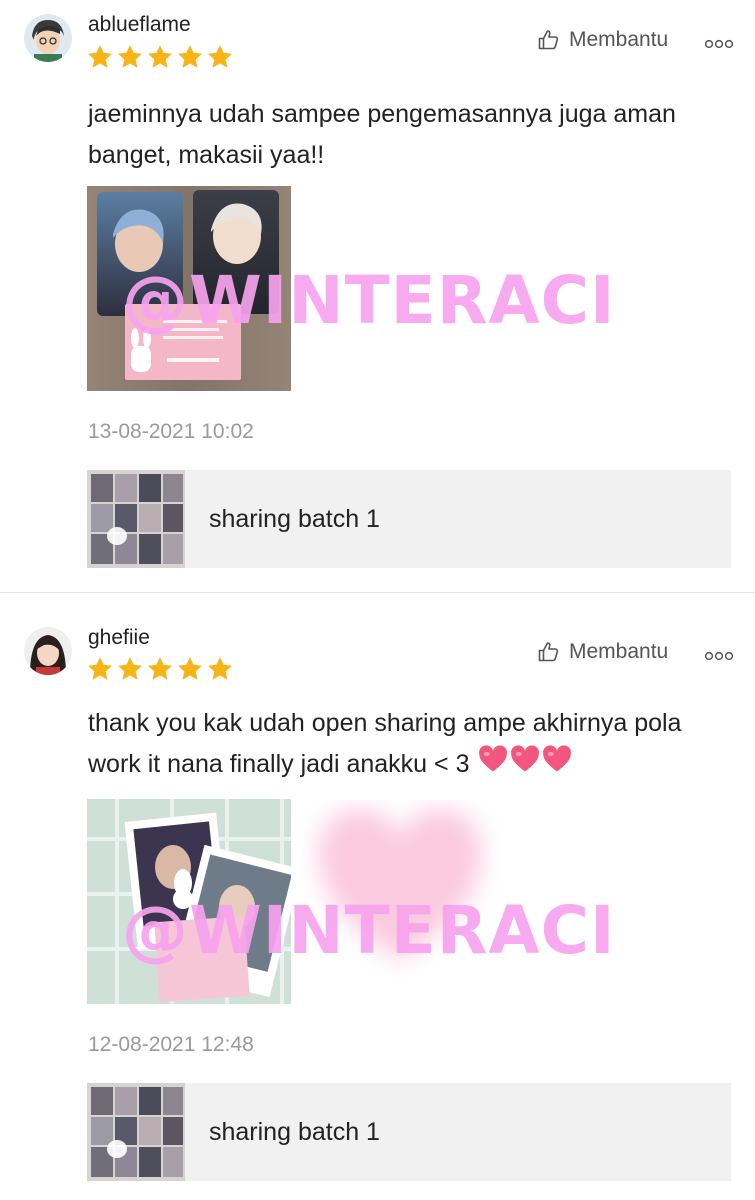 Image resolution: width=755 pixels, height=1200 pixels. I want to click on username: ghefiie, so click(119, 637).